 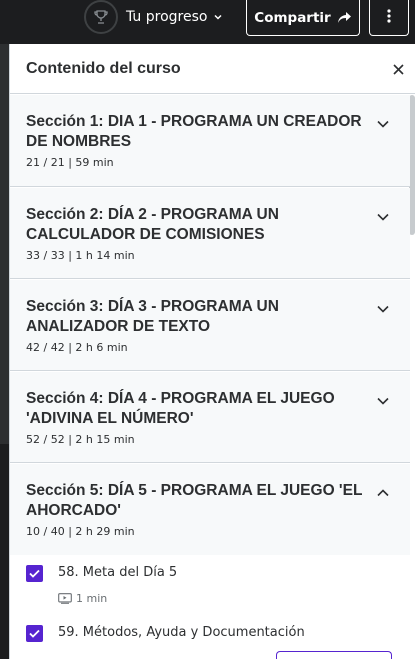 What do you see at coordinates (4, 244) in the screenshot?
I see `video-area-edge` at bounding box center [4, 244].